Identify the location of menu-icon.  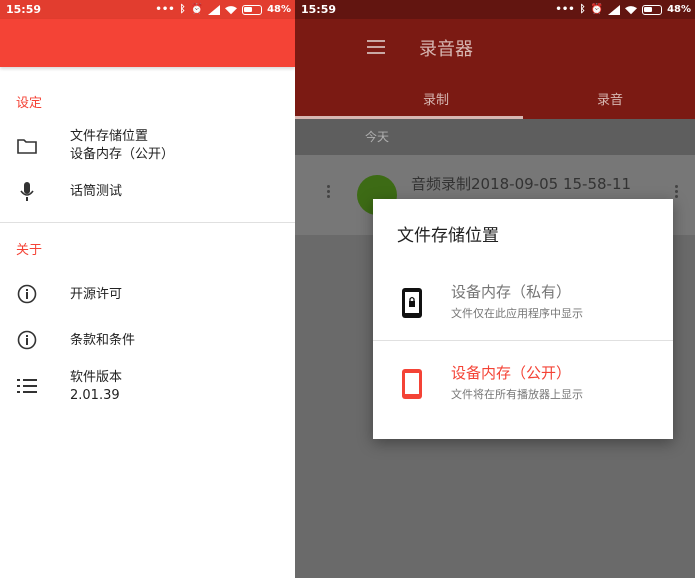
(376, 47).